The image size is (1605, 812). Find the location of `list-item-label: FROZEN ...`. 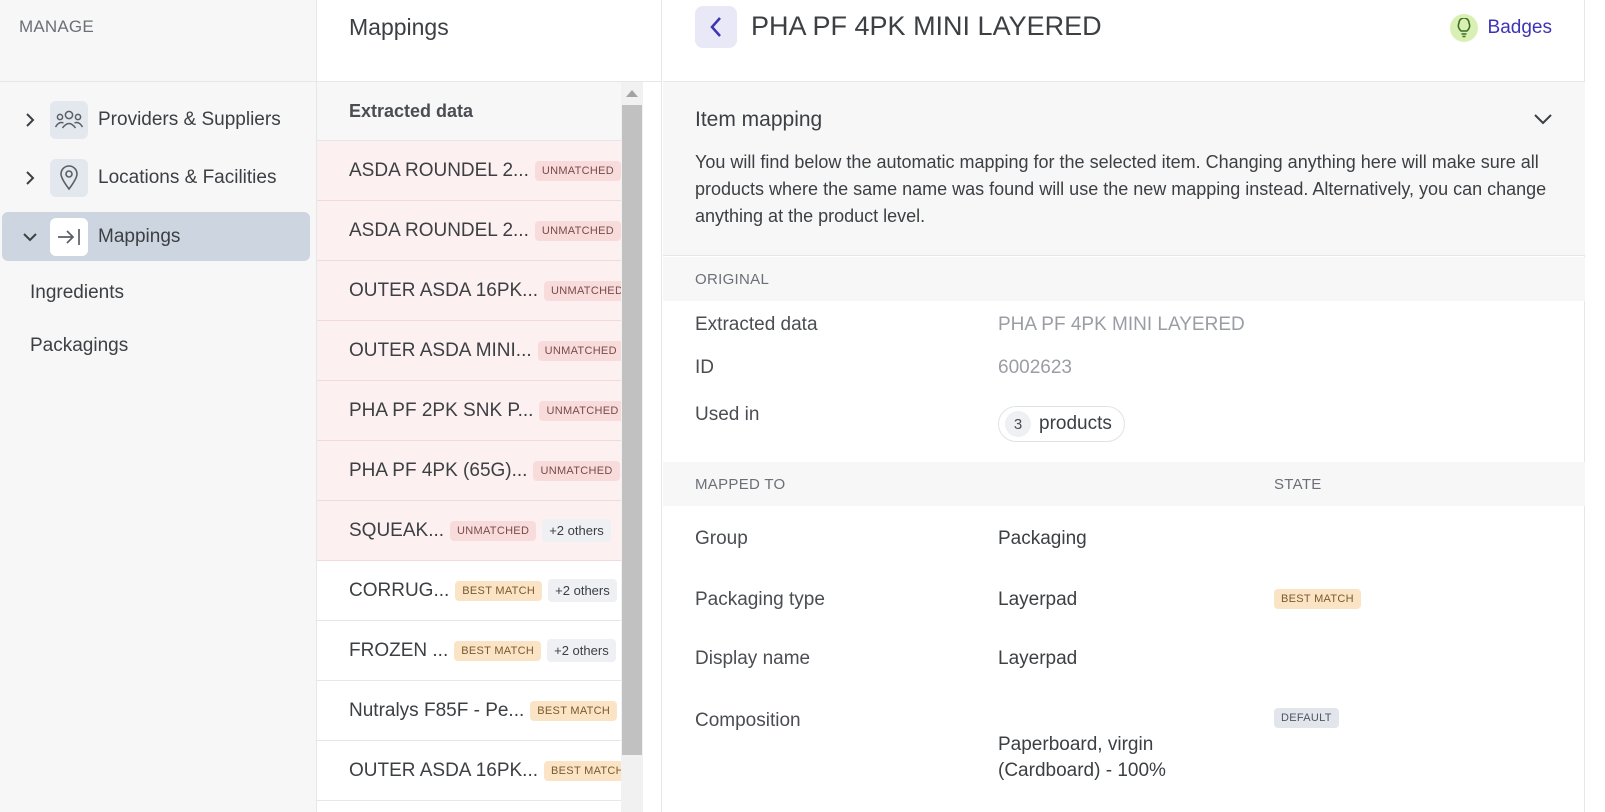

list-item-label: FROZEN ... is located at coordinates (399, 650).